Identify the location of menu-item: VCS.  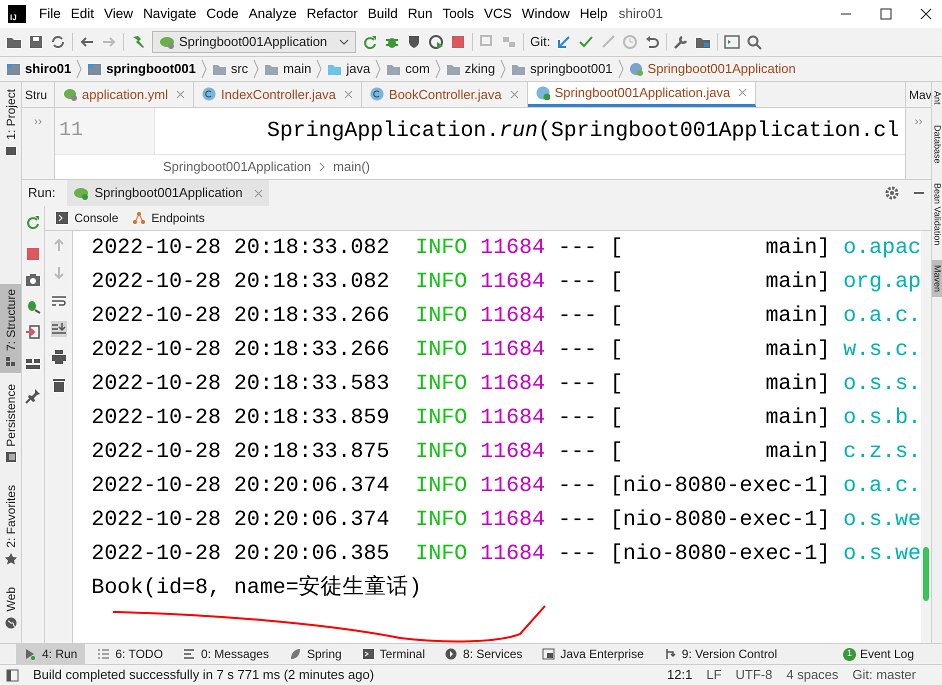
(498, 14).